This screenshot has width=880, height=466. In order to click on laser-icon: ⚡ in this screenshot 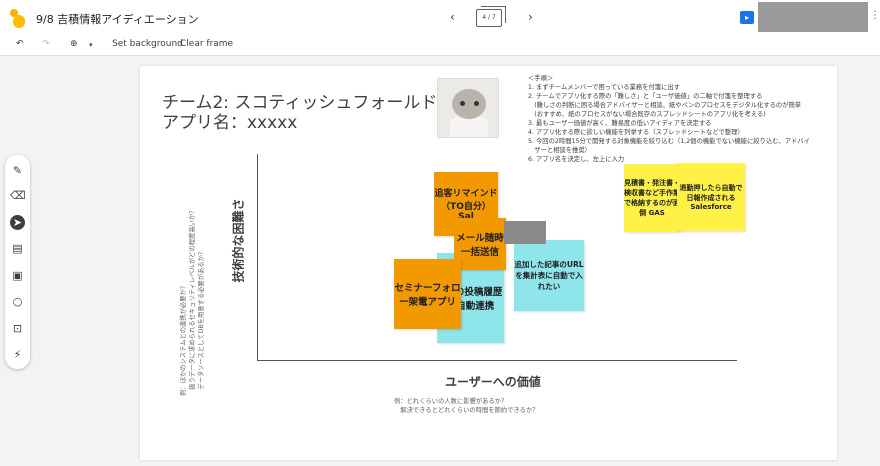, I will do `click(17, 354)`.